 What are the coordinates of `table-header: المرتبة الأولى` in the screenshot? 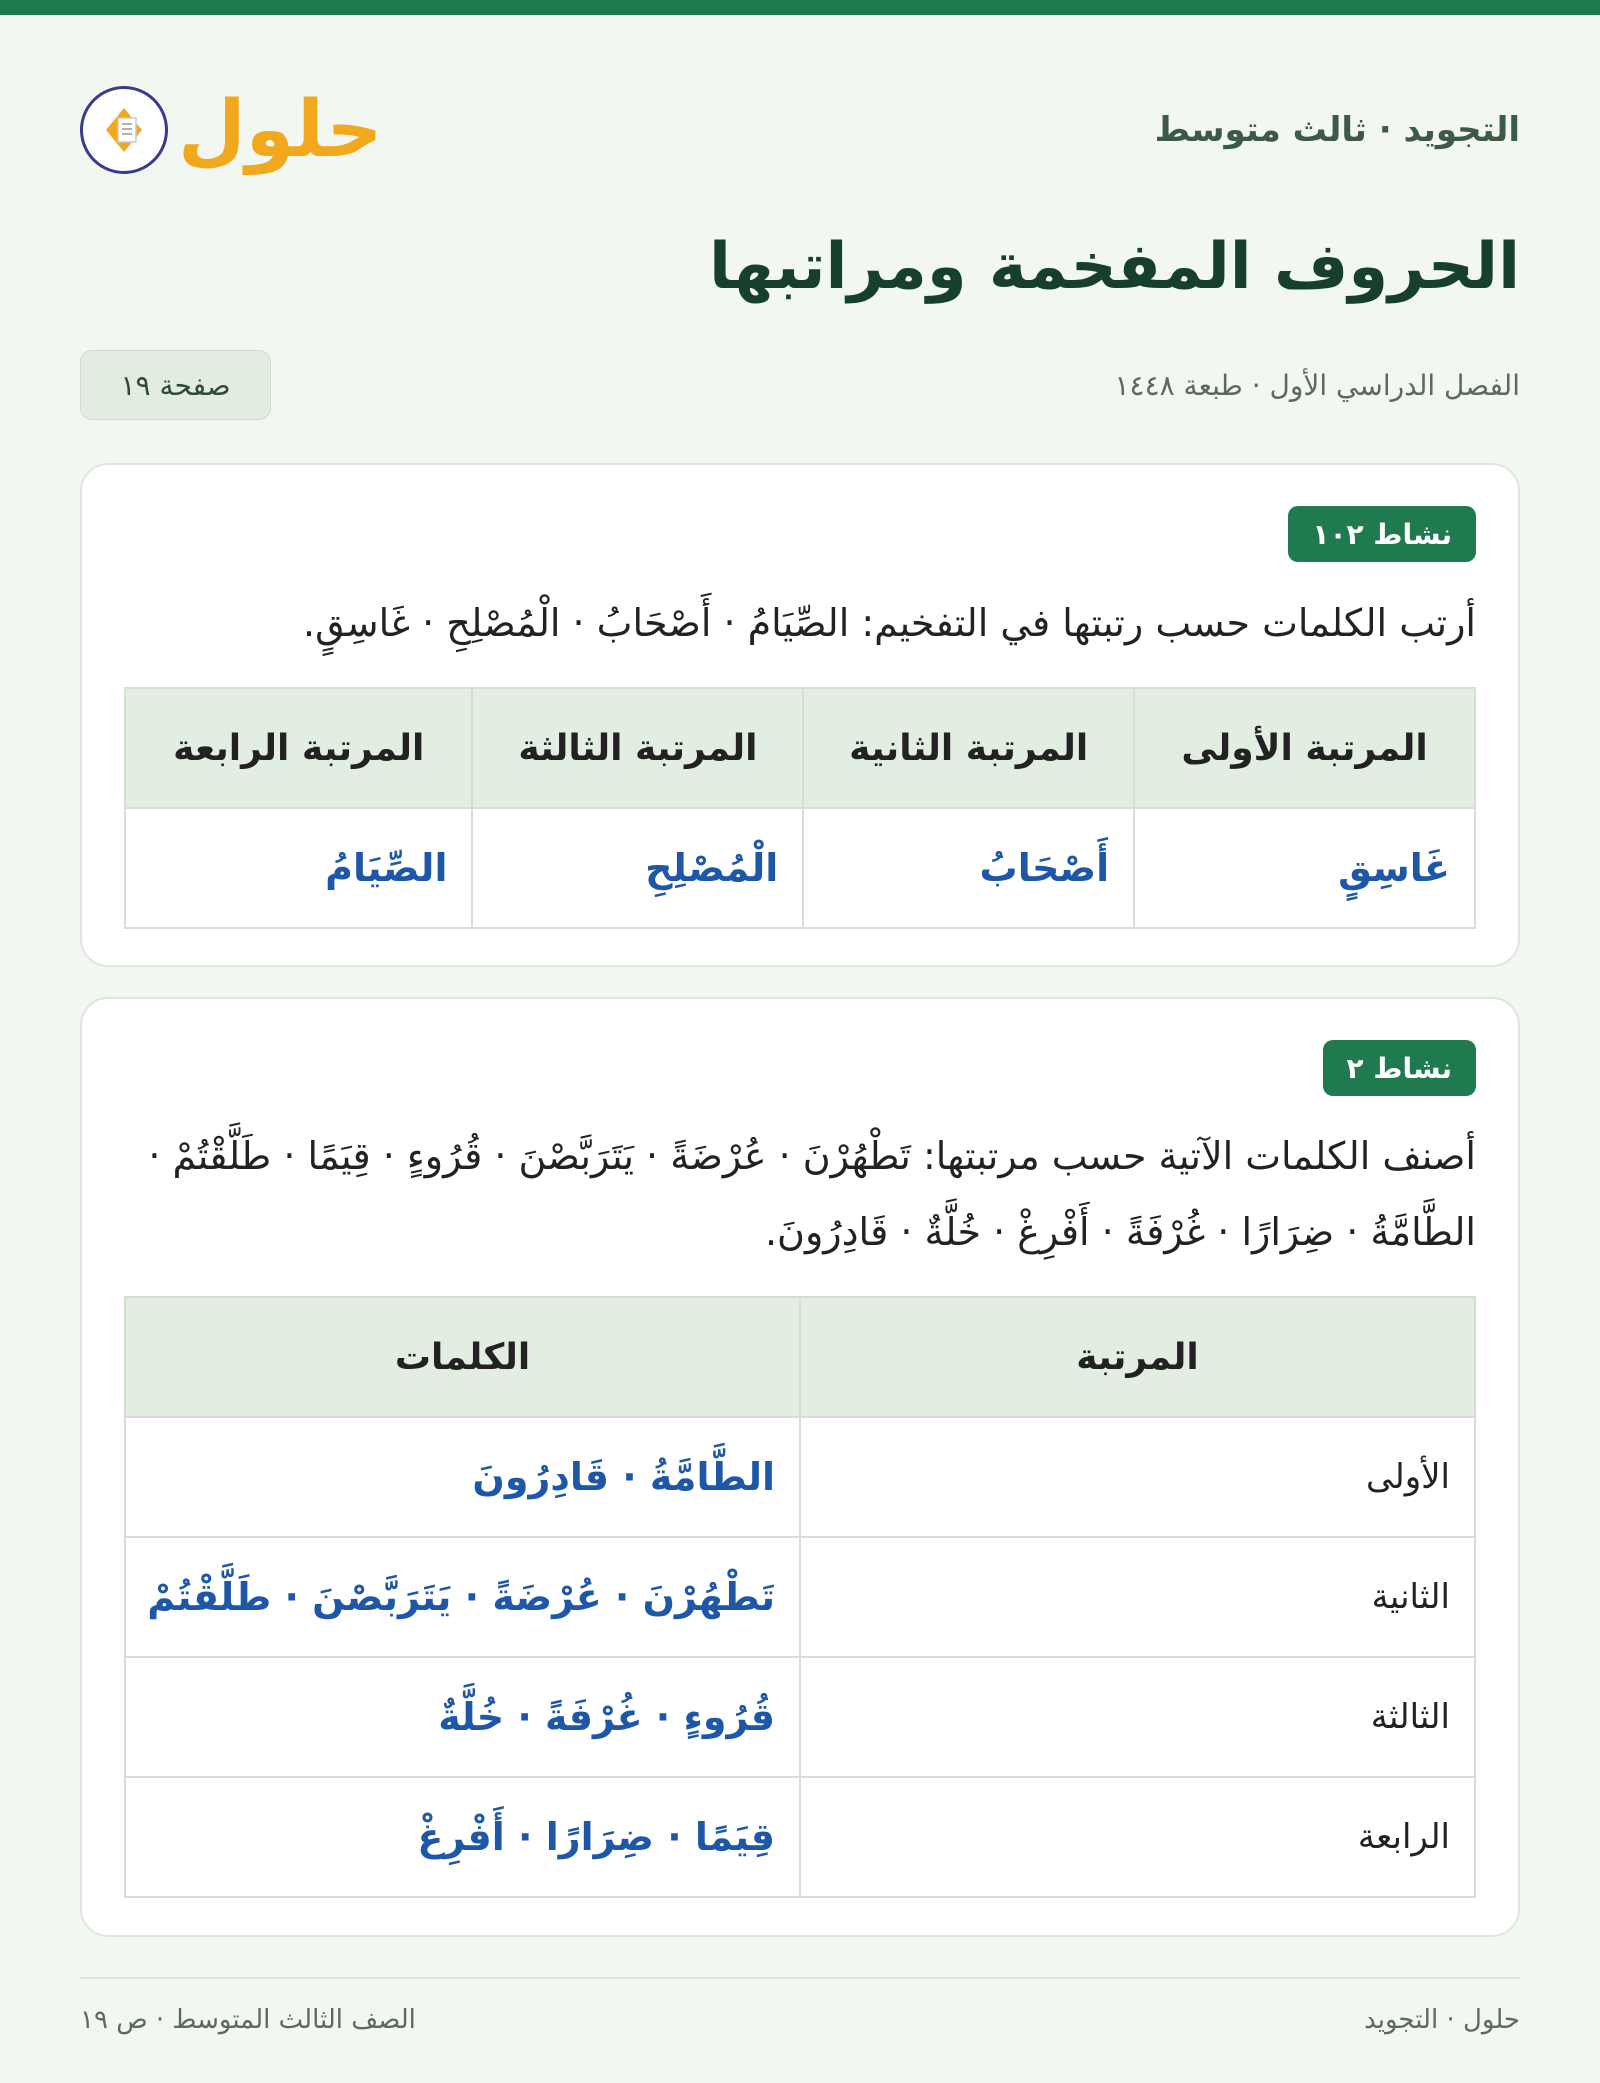 It's located at (1304, 748).